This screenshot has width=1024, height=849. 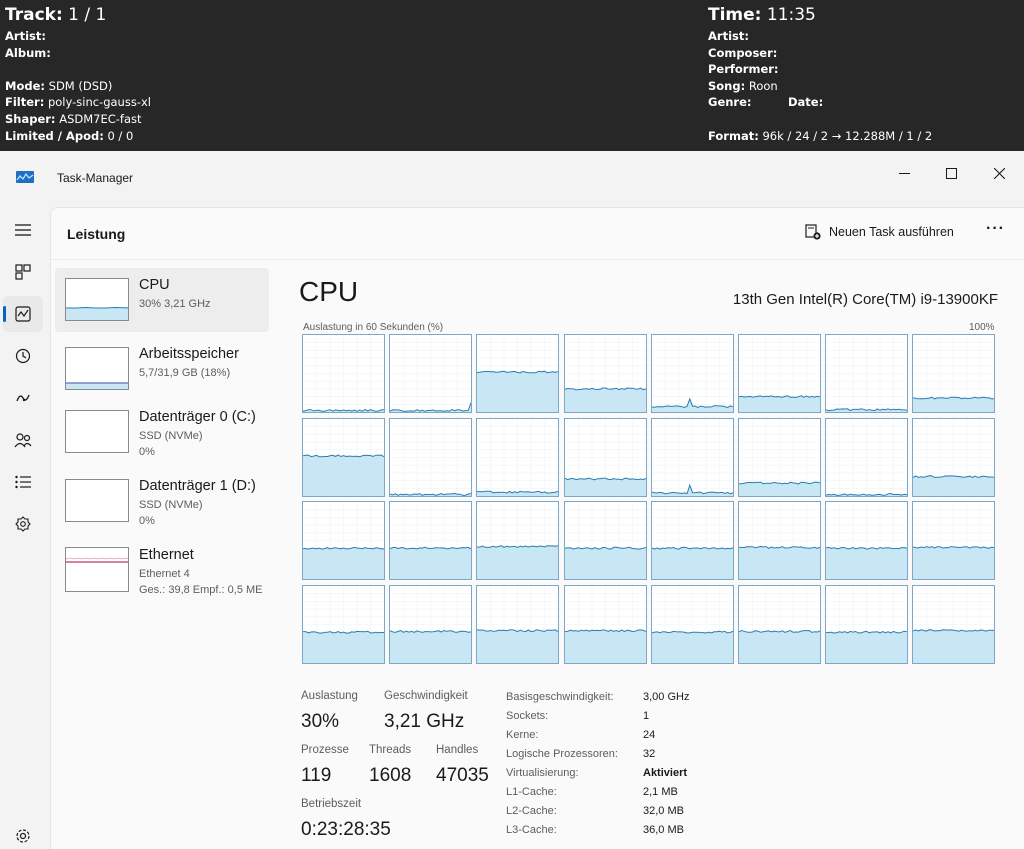 What do you see at coordinates (175, 304) in the screenshot?
I see `resource-detail: 30% 3,21 GHz` at bounding box center [175, 304].